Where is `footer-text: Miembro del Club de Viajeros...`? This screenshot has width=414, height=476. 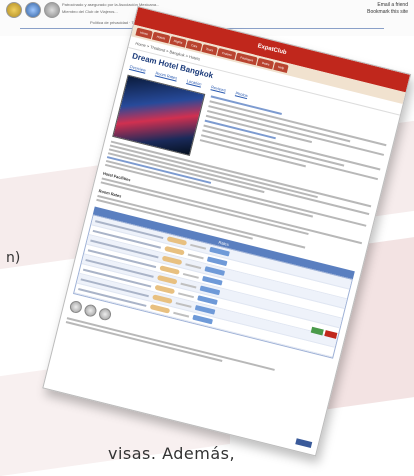
footer-text: Miembro del Club de Viajeros... is located at coordinates (90, 11).